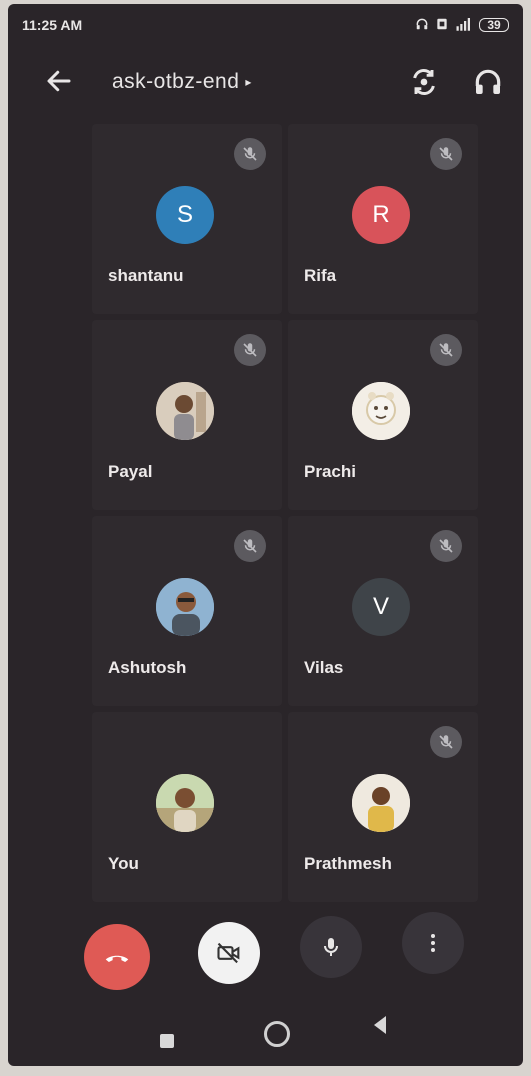  What do you see at coordinates (424, 82) in the screenshot?
I see `switch-camera-icon` at bounding box center [424, 82].